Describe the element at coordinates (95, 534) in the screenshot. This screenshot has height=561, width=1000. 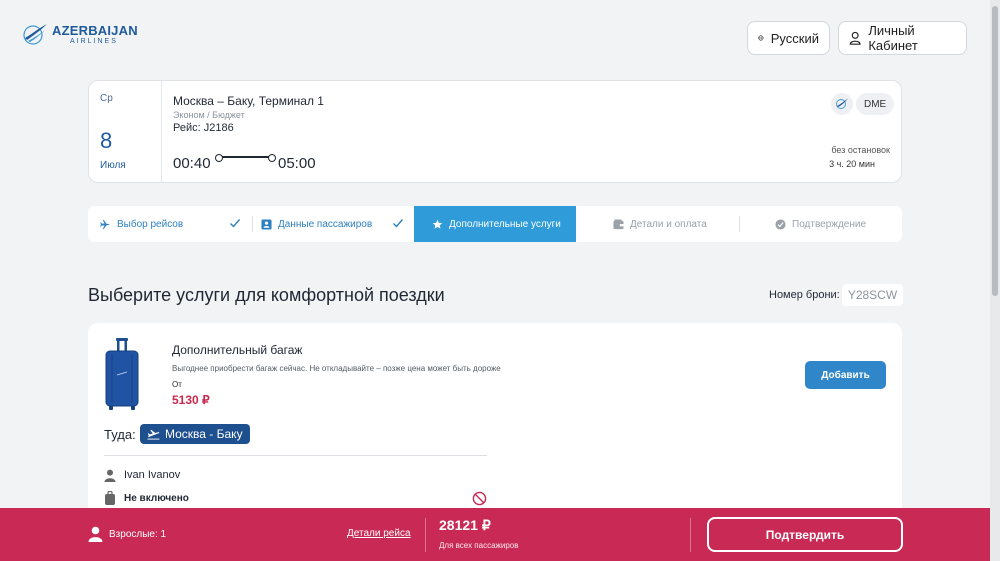
I see `person-icon` at that location.